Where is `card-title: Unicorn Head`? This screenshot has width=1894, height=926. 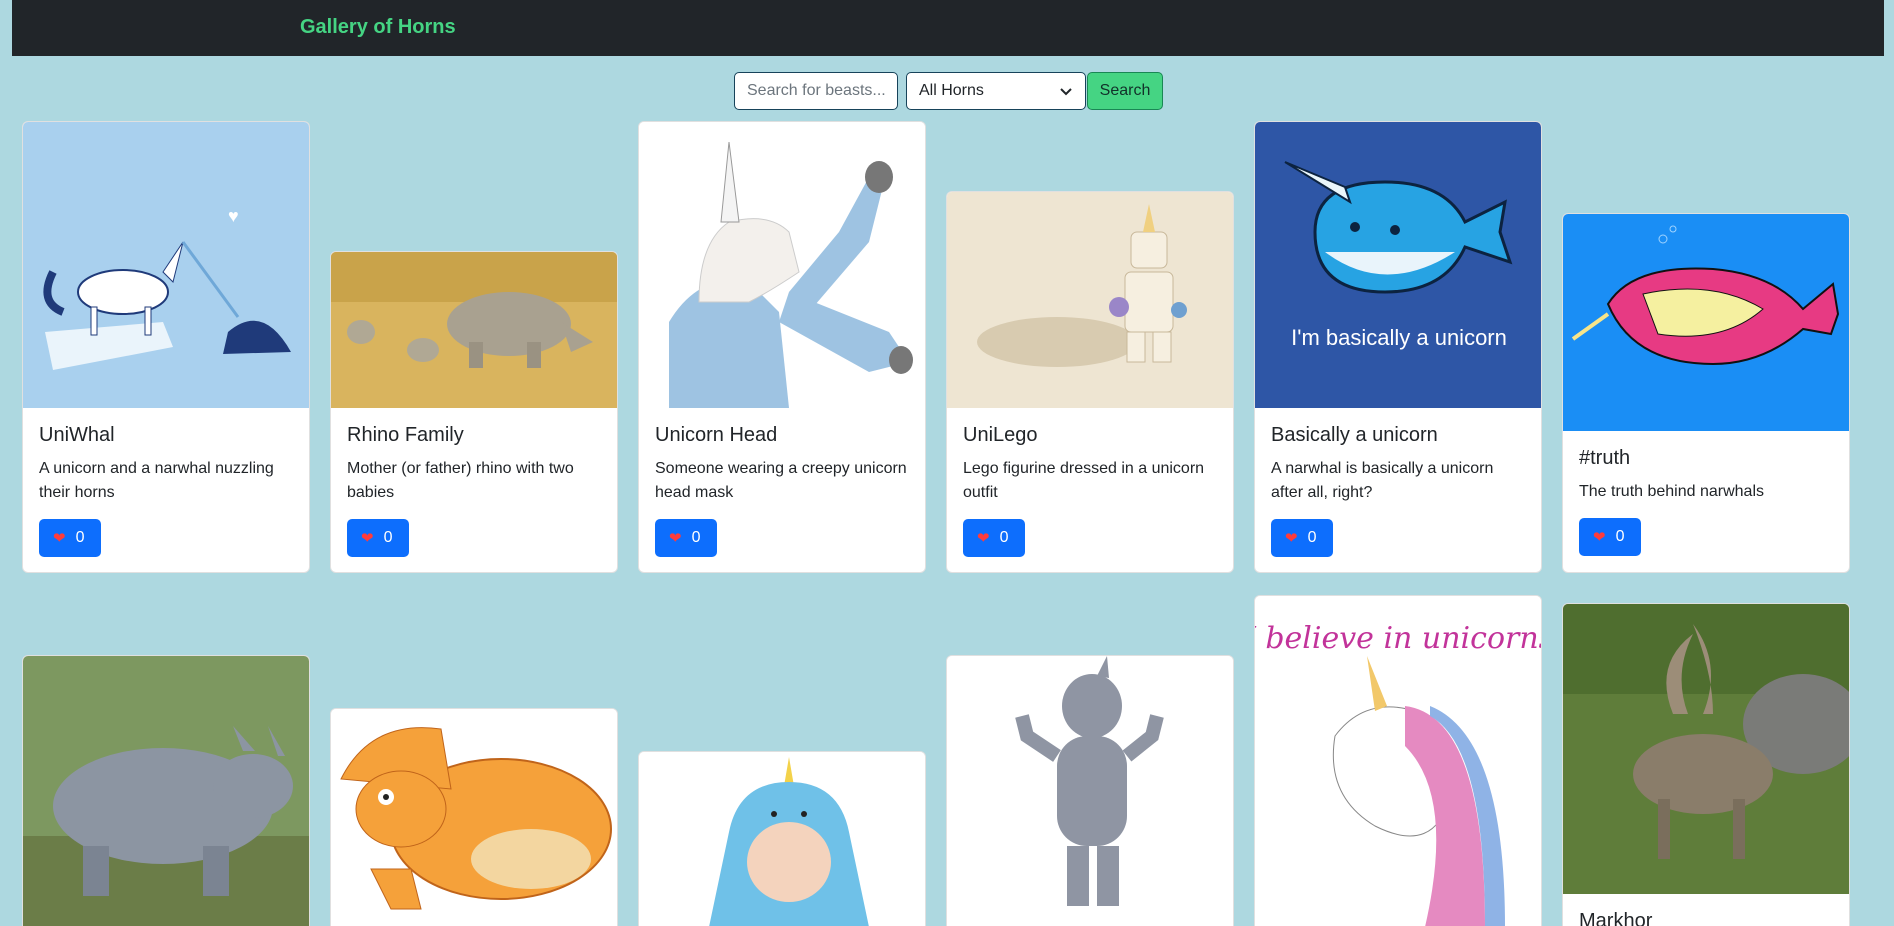
card-title: Unicorn Head is located at coordinates (716, 435).